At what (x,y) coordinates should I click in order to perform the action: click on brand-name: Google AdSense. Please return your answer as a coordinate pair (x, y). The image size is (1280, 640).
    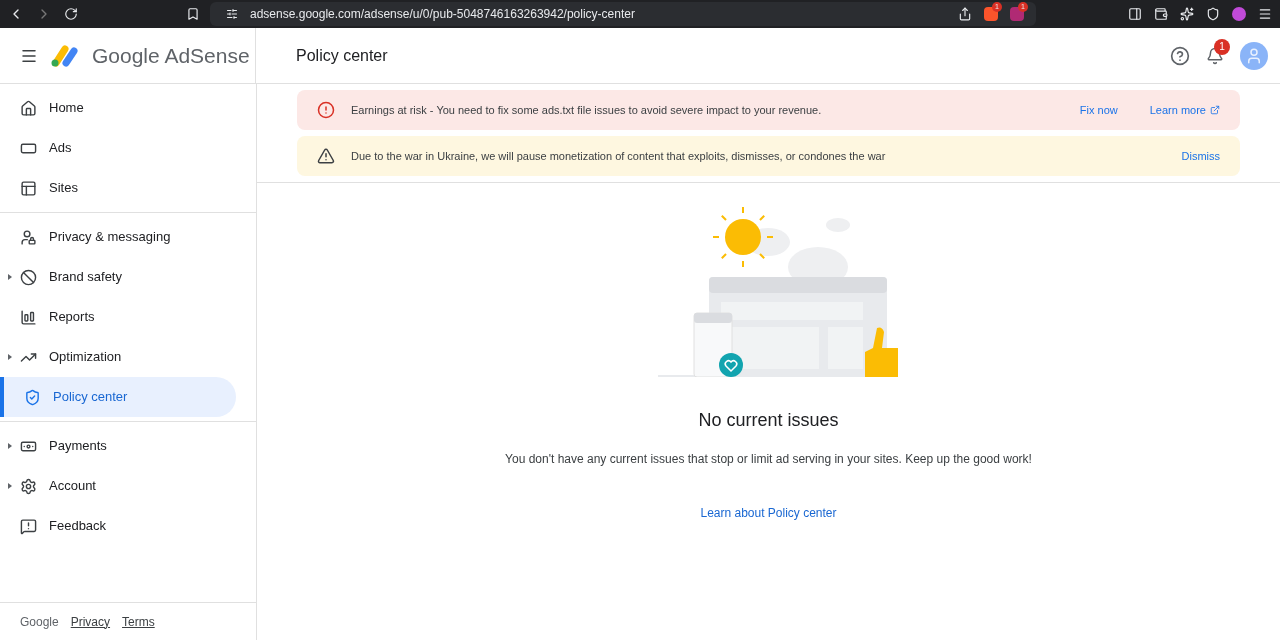
    Looking at the image, I should click on (171, 55).